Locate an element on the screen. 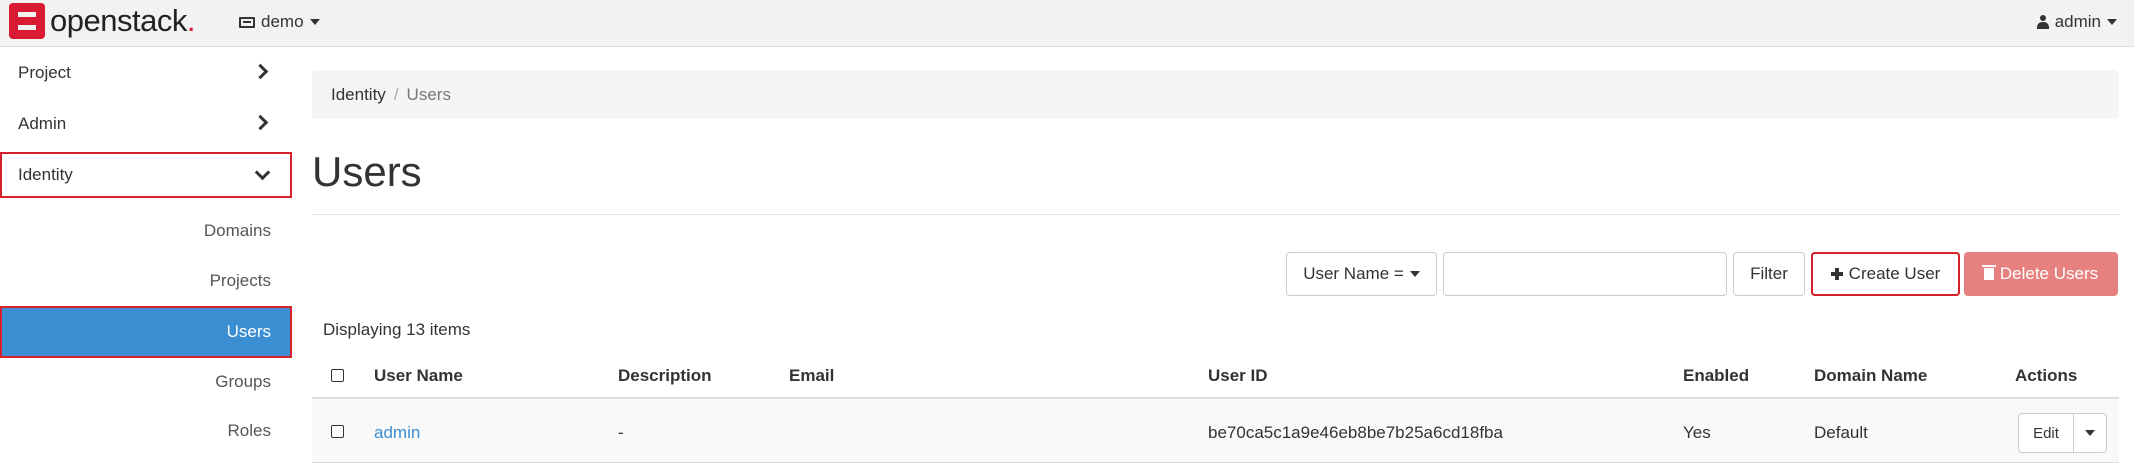 The width and height of the screenshot is (2134, 463). column-email: Email is located at coordinates (811, 376).